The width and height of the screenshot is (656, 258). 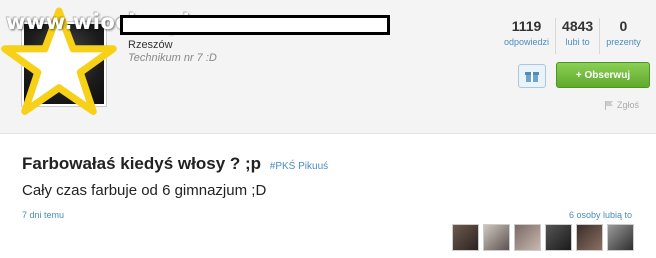 I want to click on gift-button, so click(x=532, y=76).